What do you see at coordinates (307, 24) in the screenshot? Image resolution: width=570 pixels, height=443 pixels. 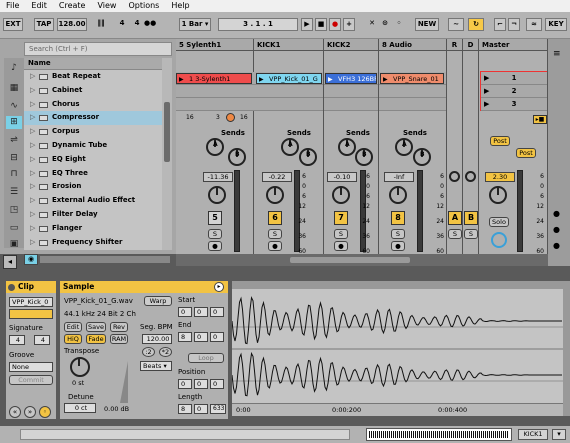 I see `play-icon: ▶` at bounding box center [307, 24].